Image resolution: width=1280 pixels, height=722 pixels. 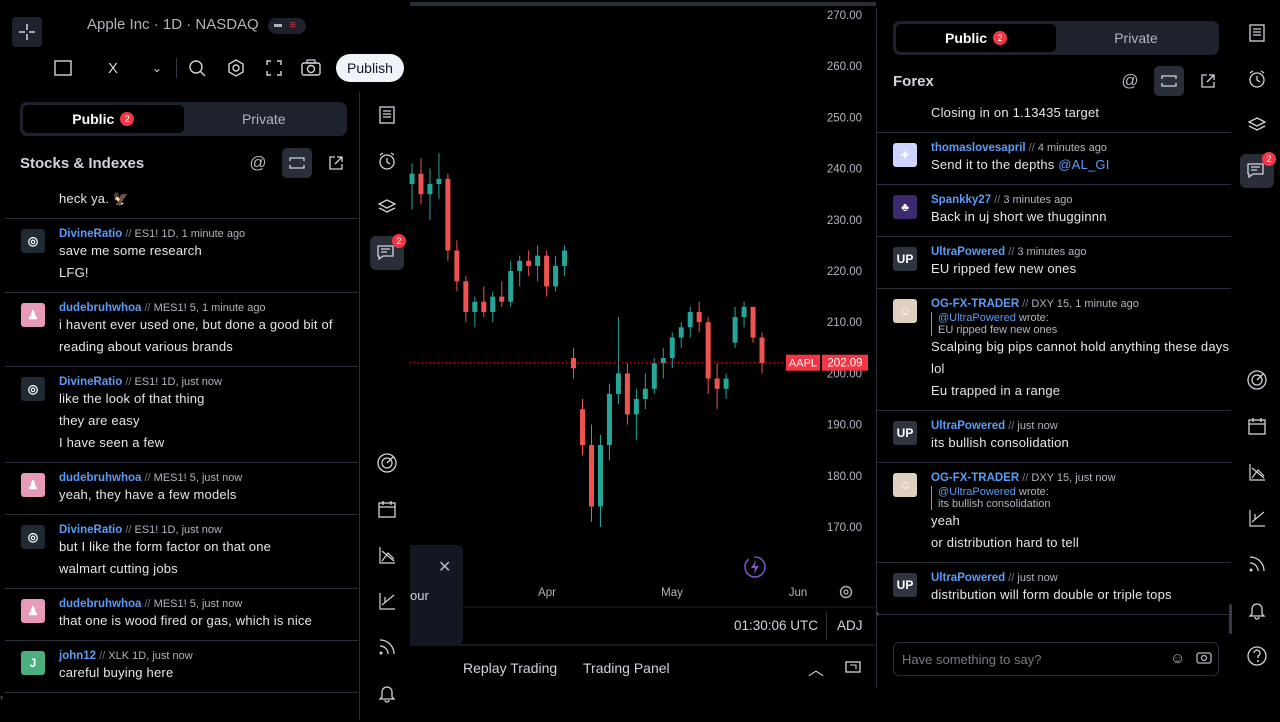 I want to click on adj-toggle: ADJ, so click(x=850, y=625).